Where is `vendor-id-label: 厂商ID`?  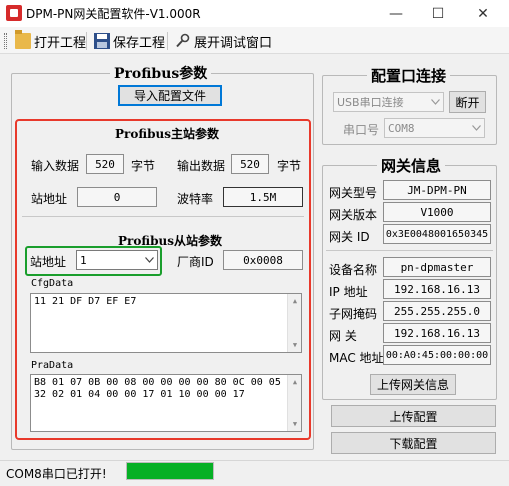 vendor-id-label: 厂商ID is located at coordinates (195, 262).